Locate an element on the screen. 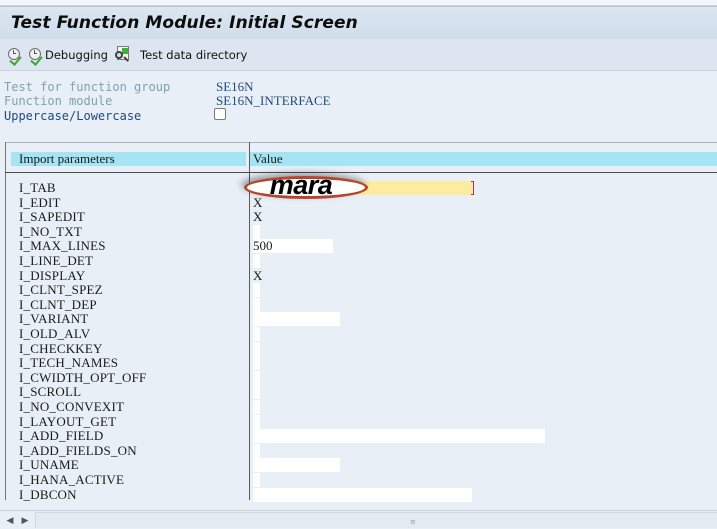  parameter-name: I_SCROLL is located at coordinates (50, 392).